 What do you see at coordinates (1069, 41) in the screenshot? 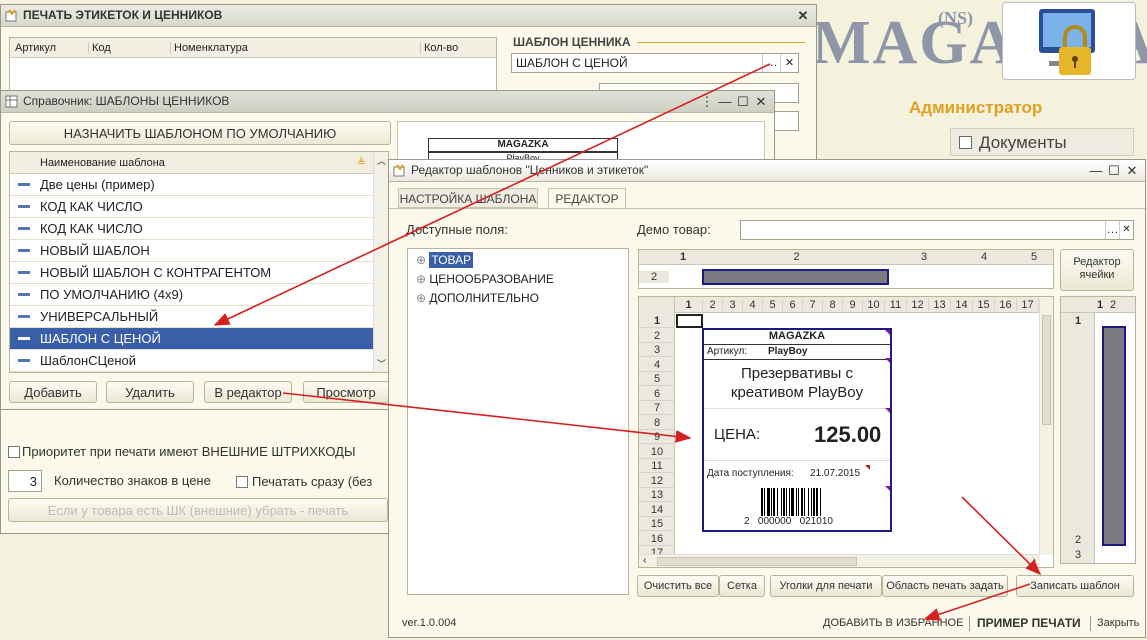
I see `lock-icon` at bounding box center [1069, 41].